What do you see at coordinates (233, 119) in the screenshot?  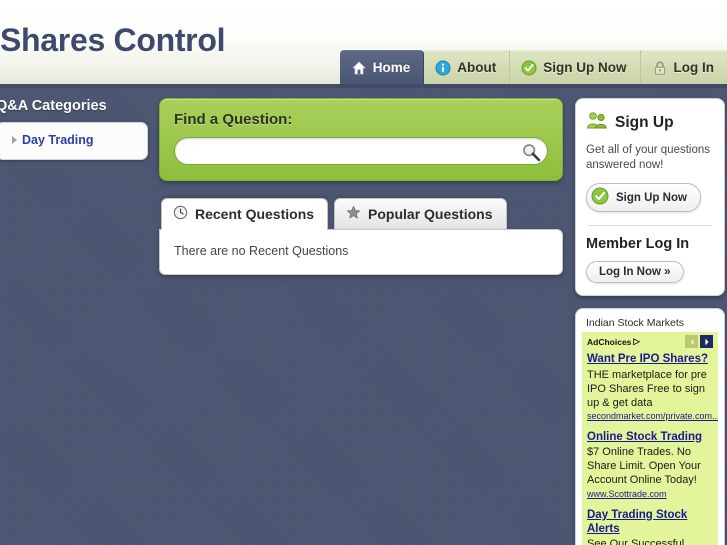 I see `search-label: Find a Question:` at bounding box center [233, 119].